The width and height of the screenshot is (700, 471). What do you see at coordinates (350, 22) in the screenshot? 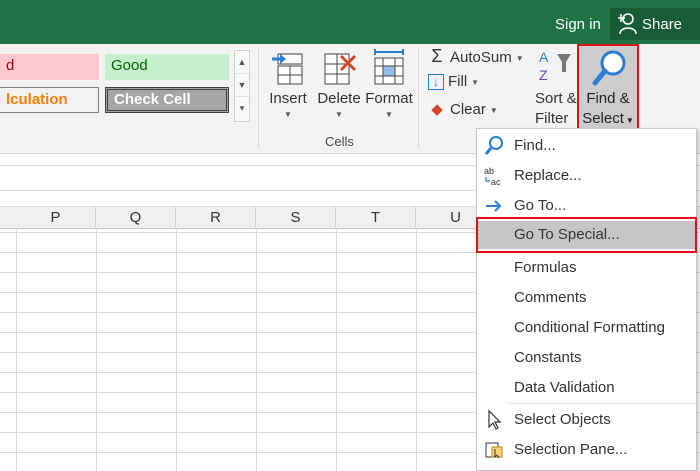
I see `title-bar: Sign in Share` at bounding box center [350, 22].